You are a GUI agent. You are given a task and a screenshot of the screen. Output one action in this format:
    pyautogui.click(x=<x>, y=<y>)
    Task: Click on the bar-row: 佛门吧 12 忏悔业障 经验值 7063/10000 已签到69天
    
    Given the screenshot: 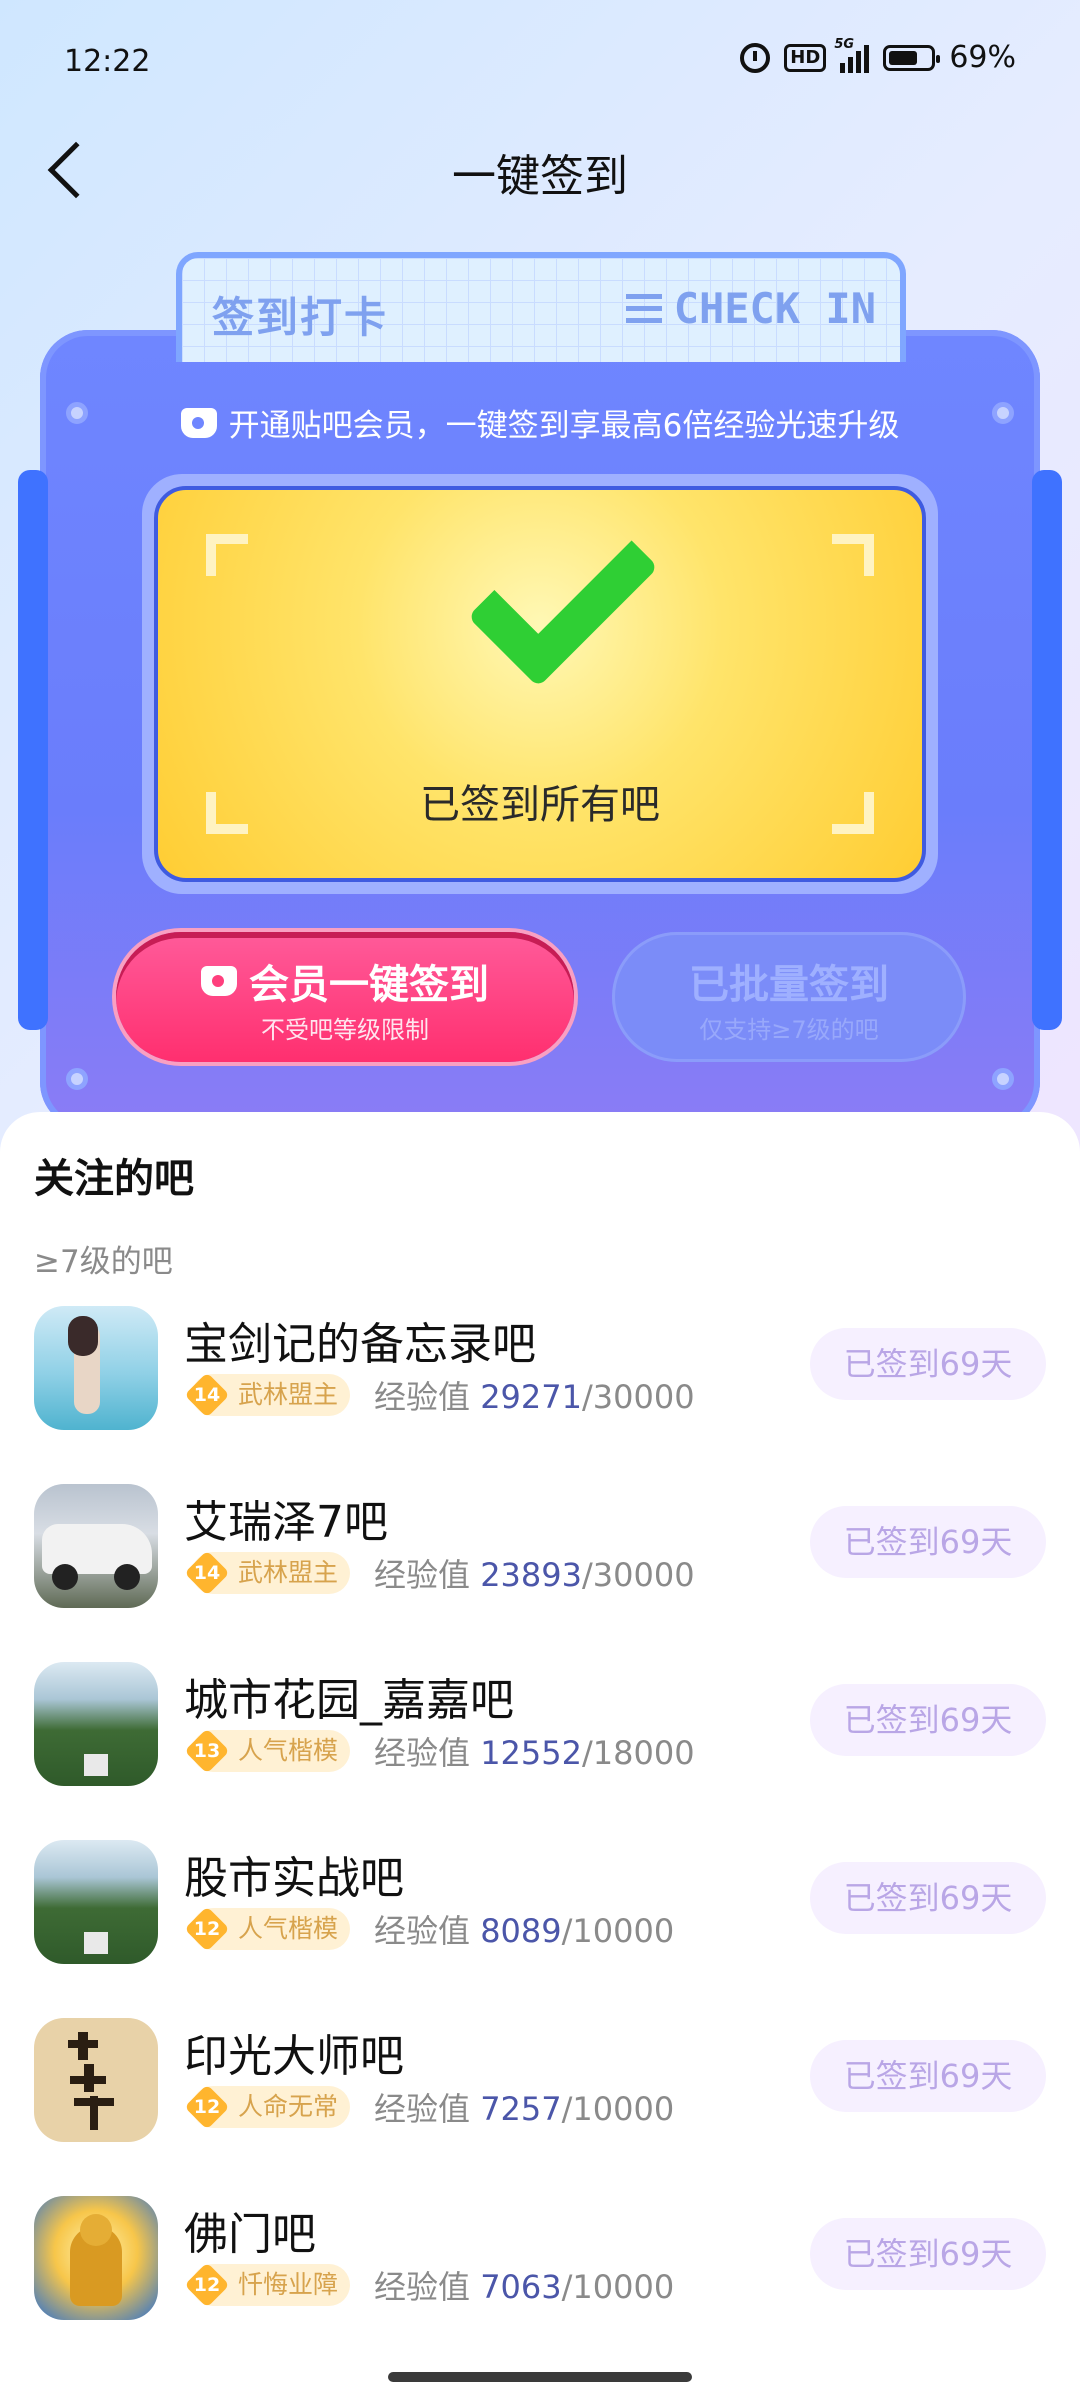 What is the action you would take?
    pyautogui.click(x=540, y=2285)
    